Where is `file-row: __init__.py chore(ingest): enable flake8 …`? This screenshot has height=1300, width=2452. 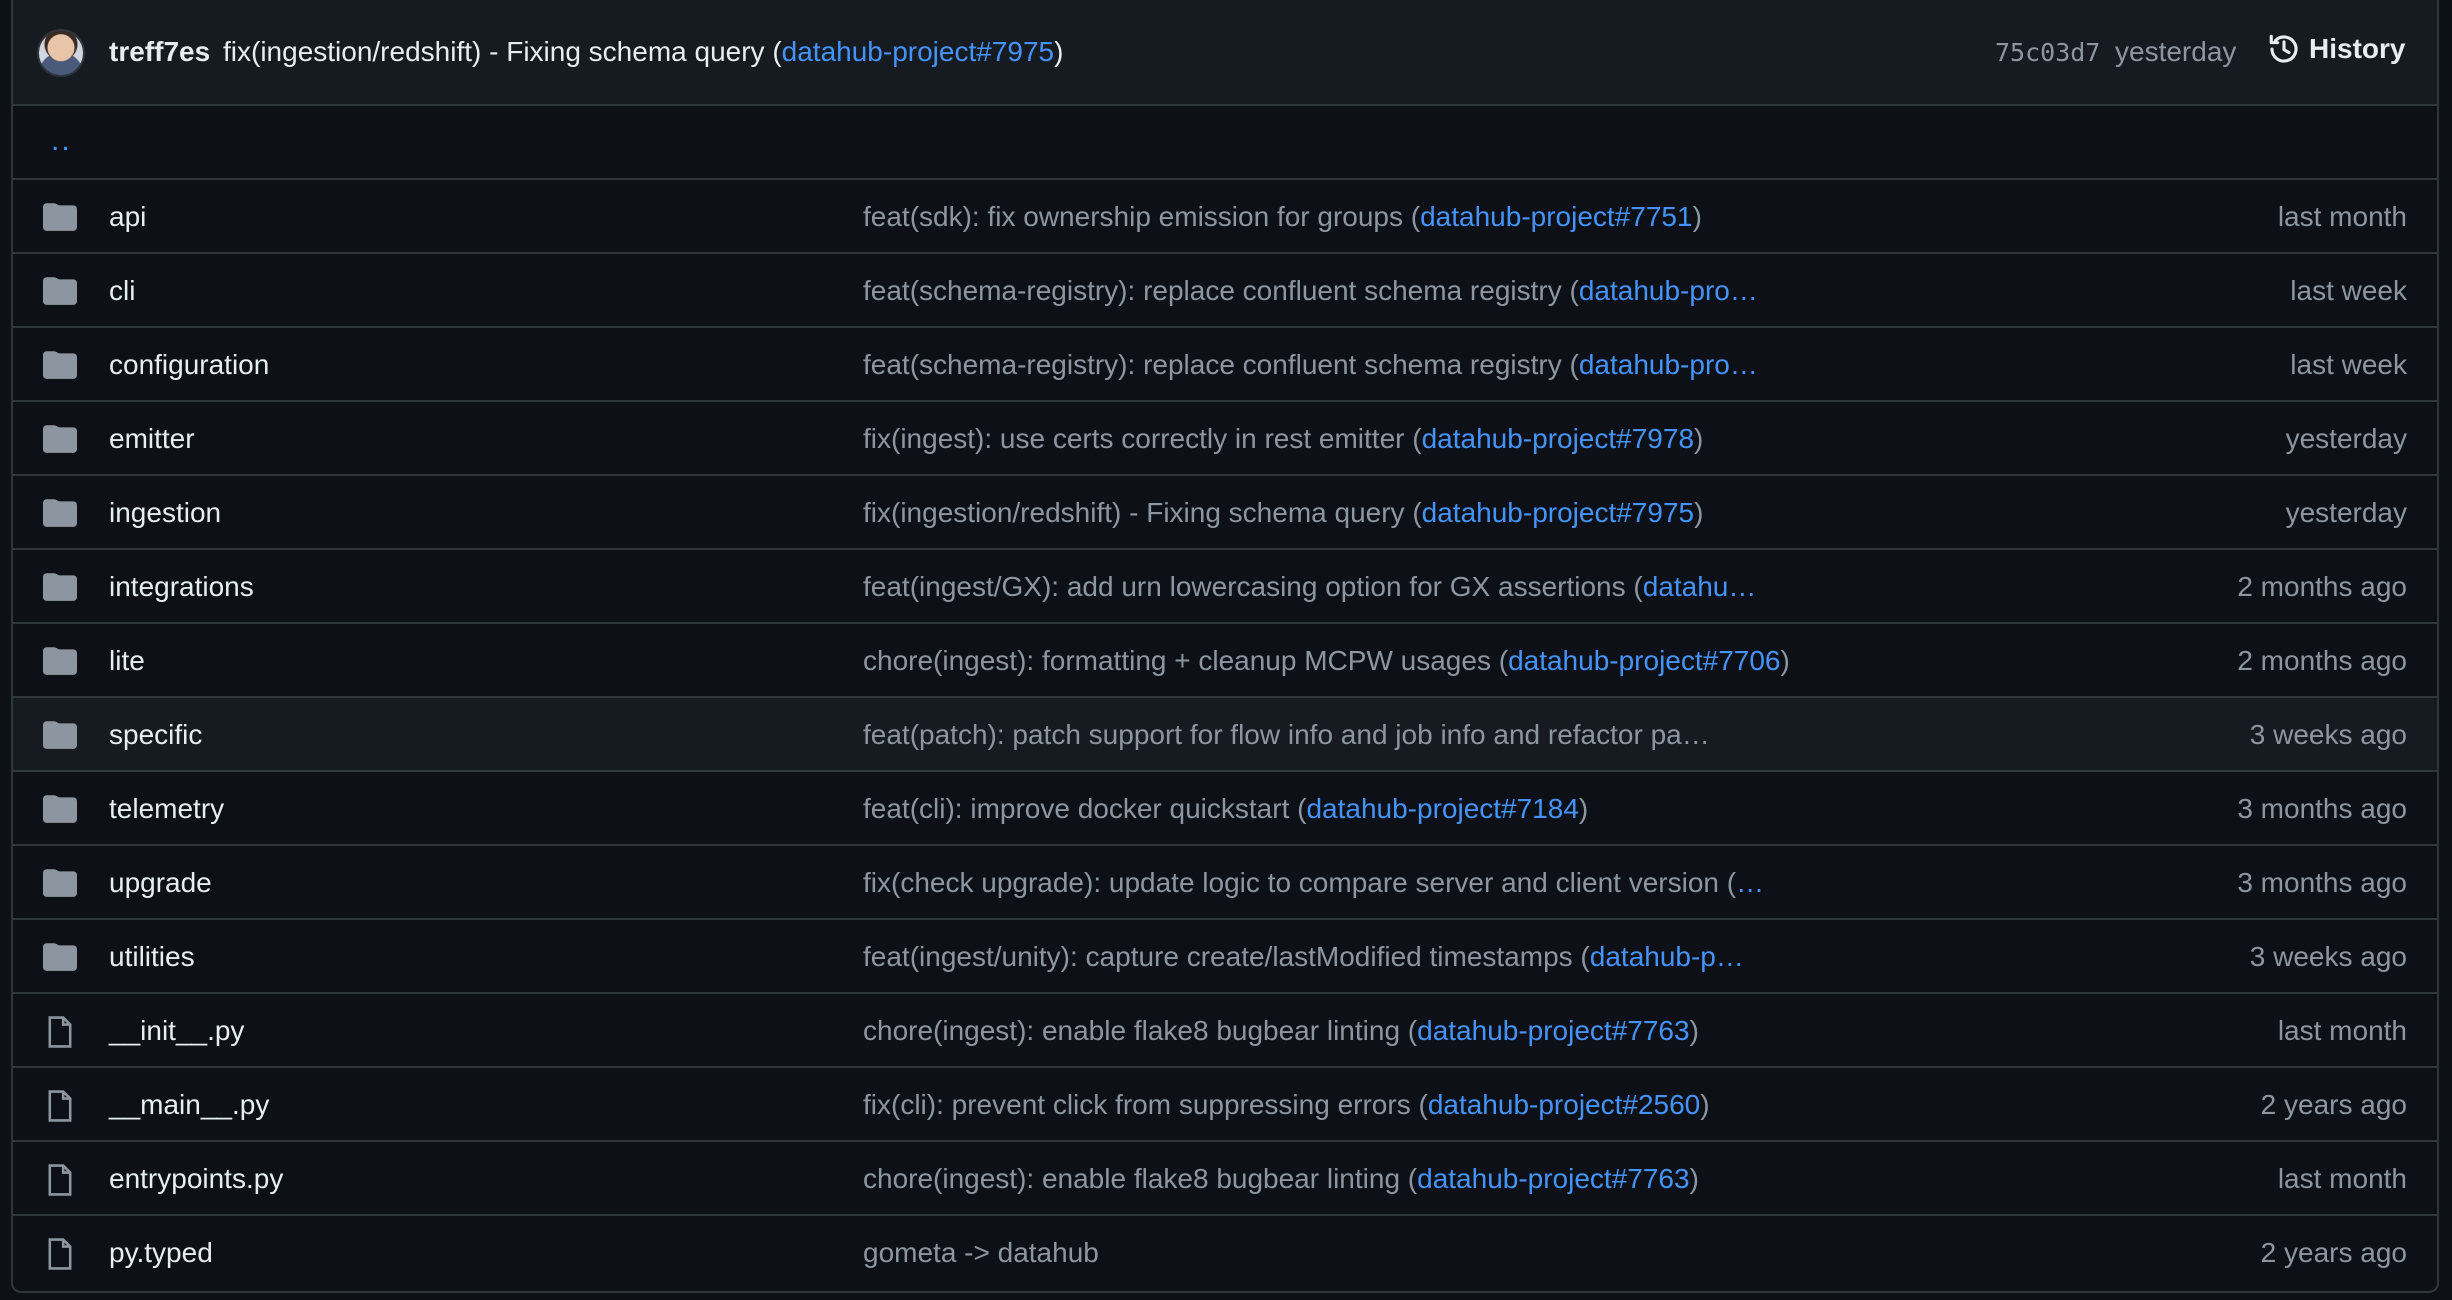
file-row: __init__.py chore(ingest): enable flake8 … is located at coordinates (1225, 1031).